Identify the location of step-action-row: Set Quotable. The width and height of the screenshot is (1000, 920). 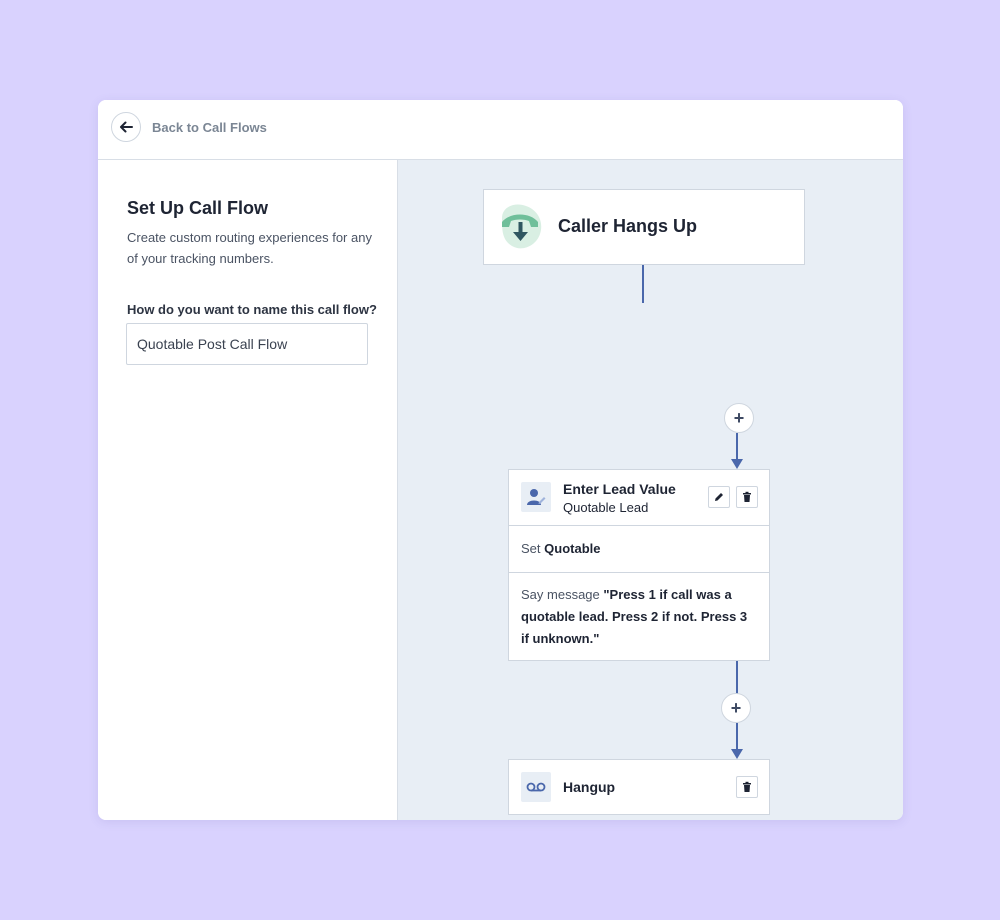
(639, 549).